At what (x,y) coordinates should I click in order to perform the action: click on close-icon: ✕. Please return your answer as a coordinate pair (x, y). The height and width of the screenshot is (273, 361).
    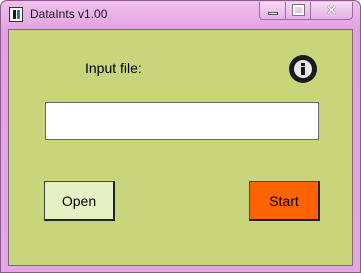
    Looking at the image, I should click on (331, 10).